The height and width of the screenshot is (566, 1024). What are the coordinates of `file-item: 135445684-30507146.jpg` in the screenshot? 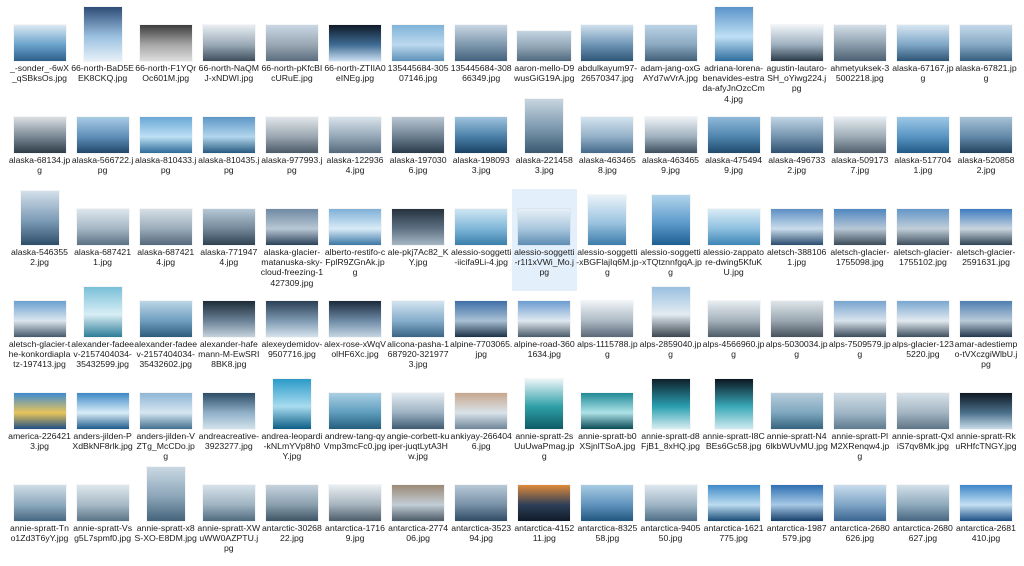 It's located at (418, 56).